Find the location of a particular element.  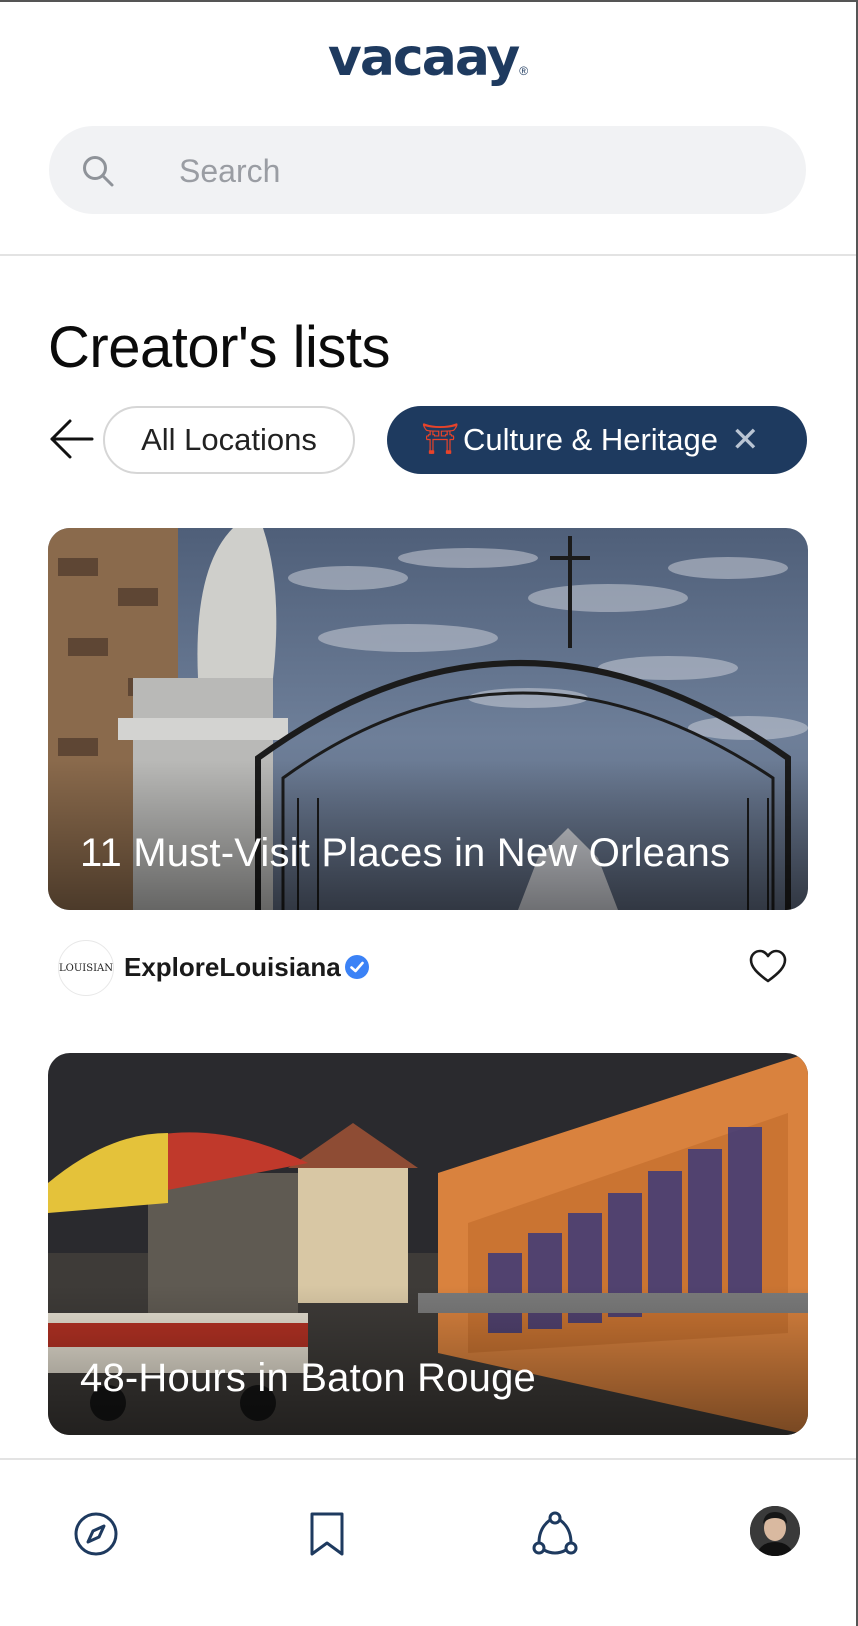

category-filter-chip: ⛩ Culture & Heritage ✕ is located at coordinates (597, 440).